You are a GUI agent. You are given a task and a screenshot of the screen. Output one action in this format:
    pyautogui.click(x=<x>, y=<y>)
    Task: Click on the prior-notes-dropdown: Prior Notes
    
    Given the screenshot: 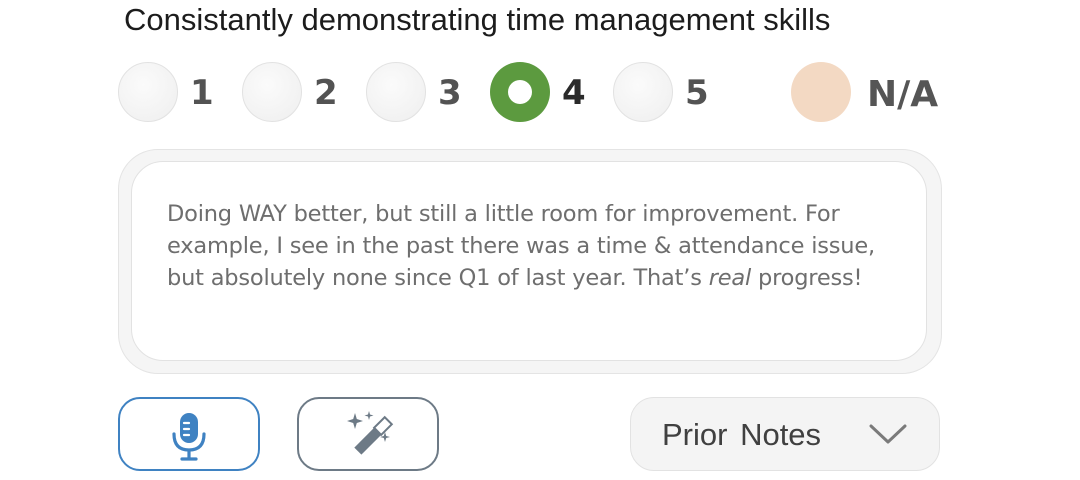 What is the action you would take?
    pyautogui.click(x=785, y=434)
    